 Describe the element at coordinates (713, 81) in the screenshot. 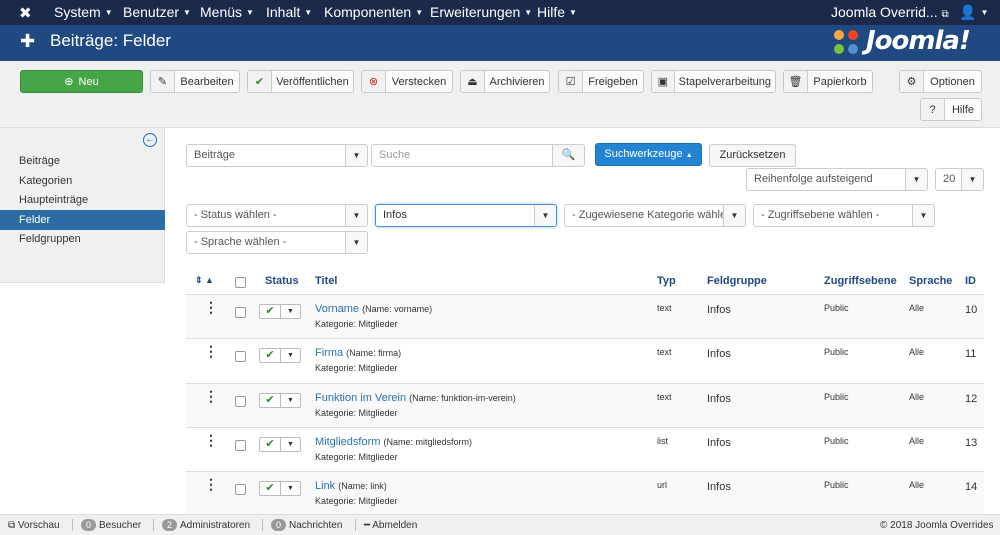

I see `batch-button: ▣ Stapelverarbeitung` at that location.